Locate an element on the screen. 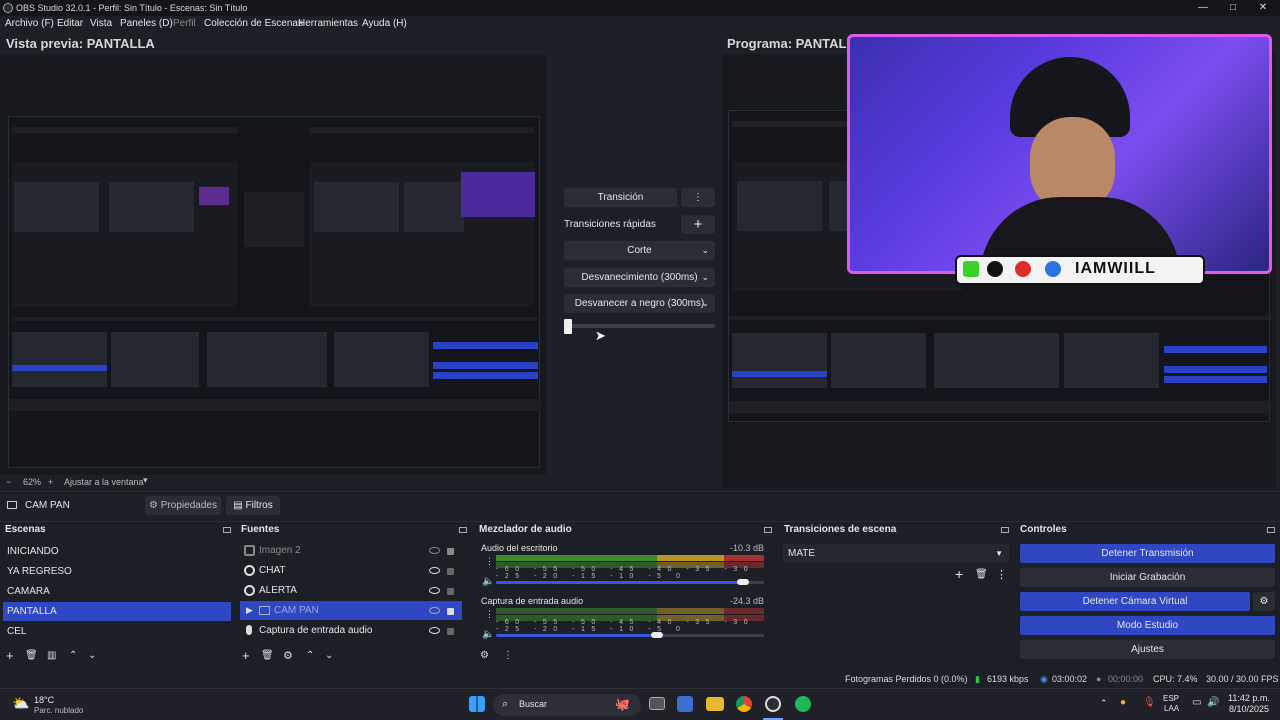 The width and height of the screenshot is (1280, 720). volume-icon: 🔊 is located at coordinates (1213, 702).